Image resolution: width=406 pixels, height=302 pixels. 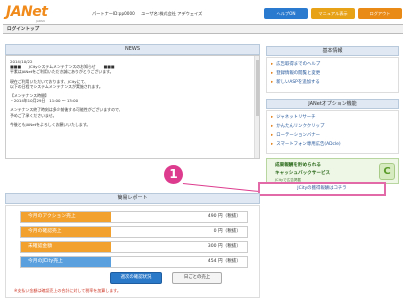 I want to click on nav-bar: ログイントップ, so click(x=203, y=29).